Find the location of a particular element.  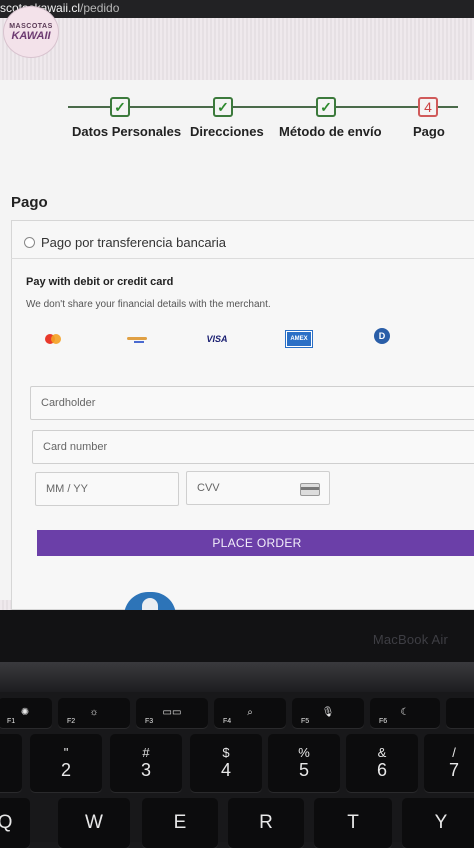

f2-key: ☼ F2 is located at coordinates (94, 713).